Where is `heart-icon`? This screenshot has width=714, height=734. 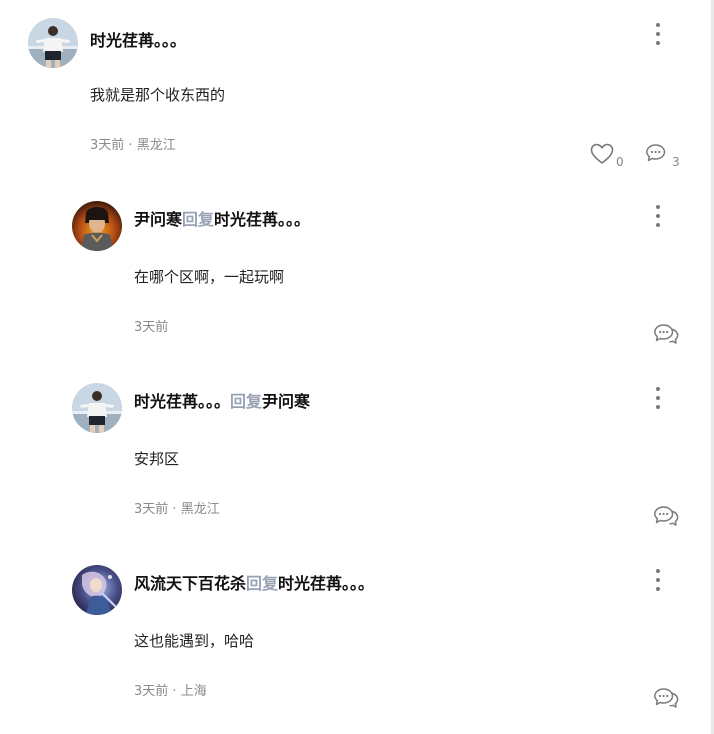 heart-icon is located at coordinates (602, 153).